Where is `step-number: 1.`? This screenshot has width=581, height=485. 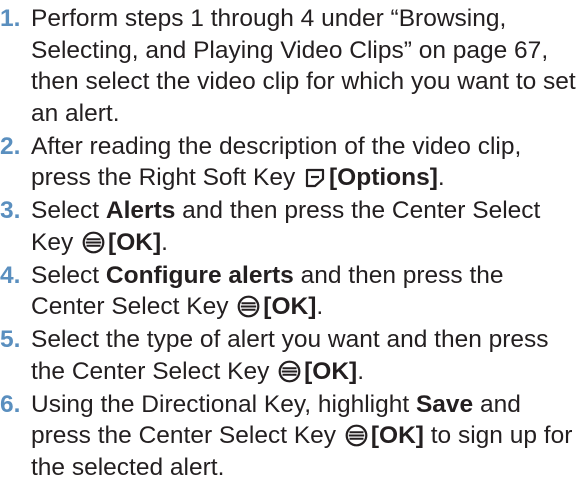 step-number: 1. is located at coordinates (10, 18).